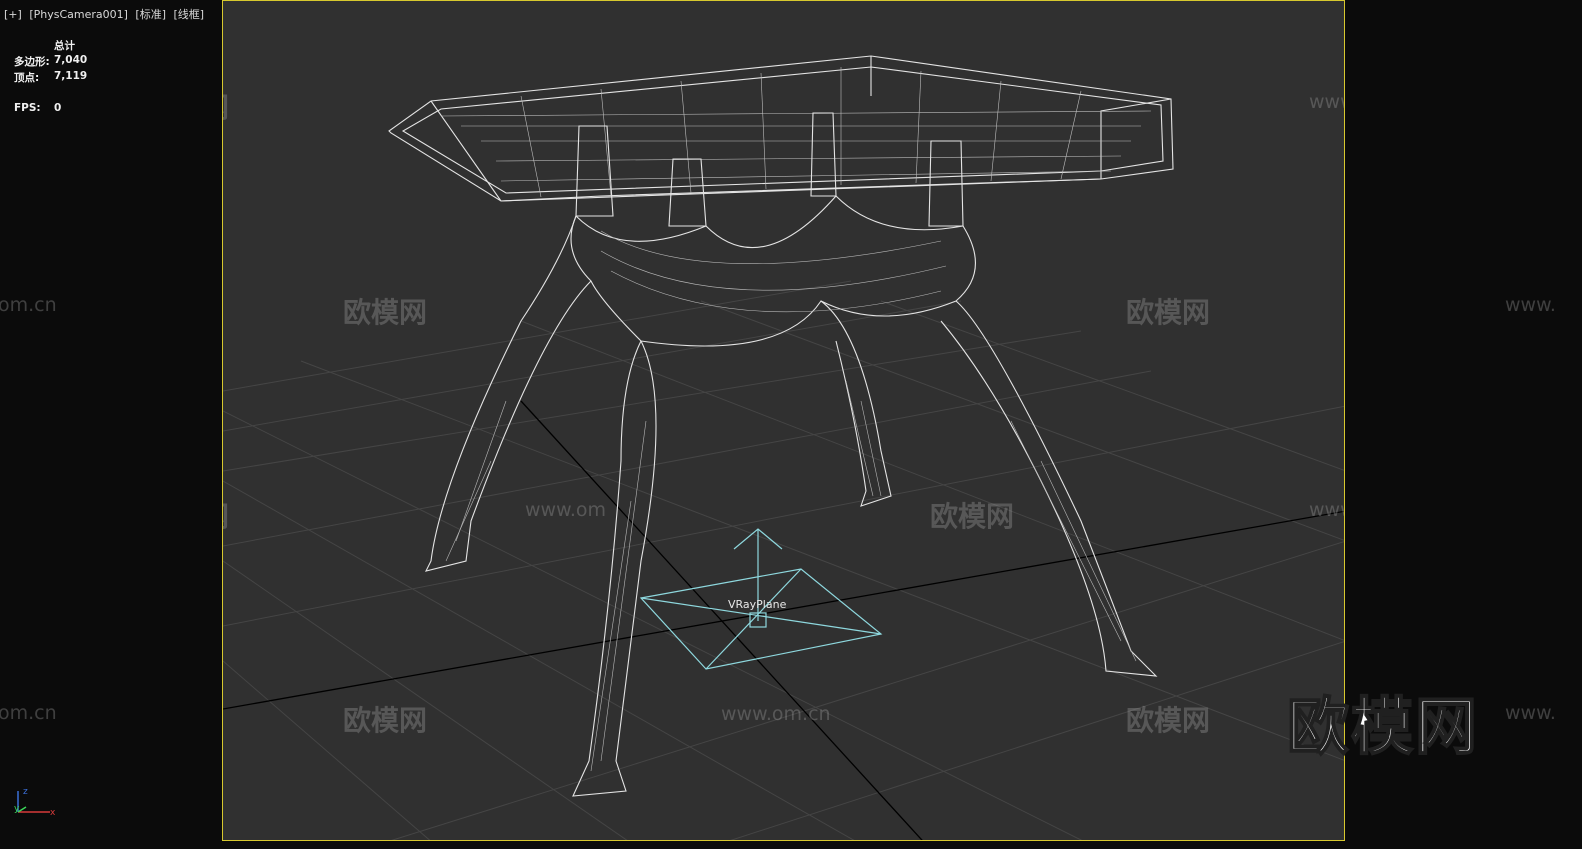 The width and height of the screenshot is (1582, 849). I want to click on viewport-shading-label: [标准], so click(150, 14).